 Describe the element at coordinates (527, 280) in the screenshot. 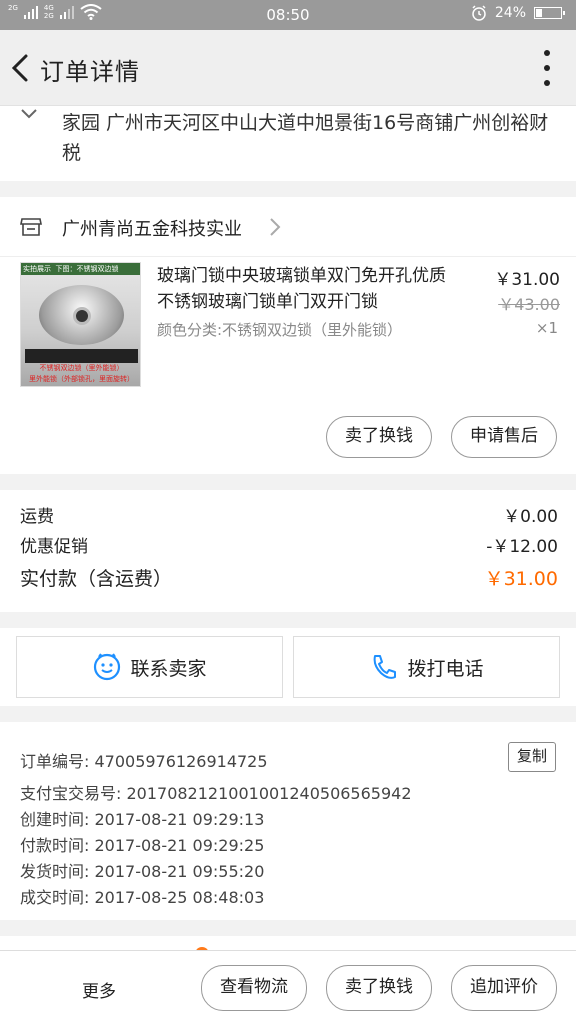

I see `product-price: ￥31.00` at that location.